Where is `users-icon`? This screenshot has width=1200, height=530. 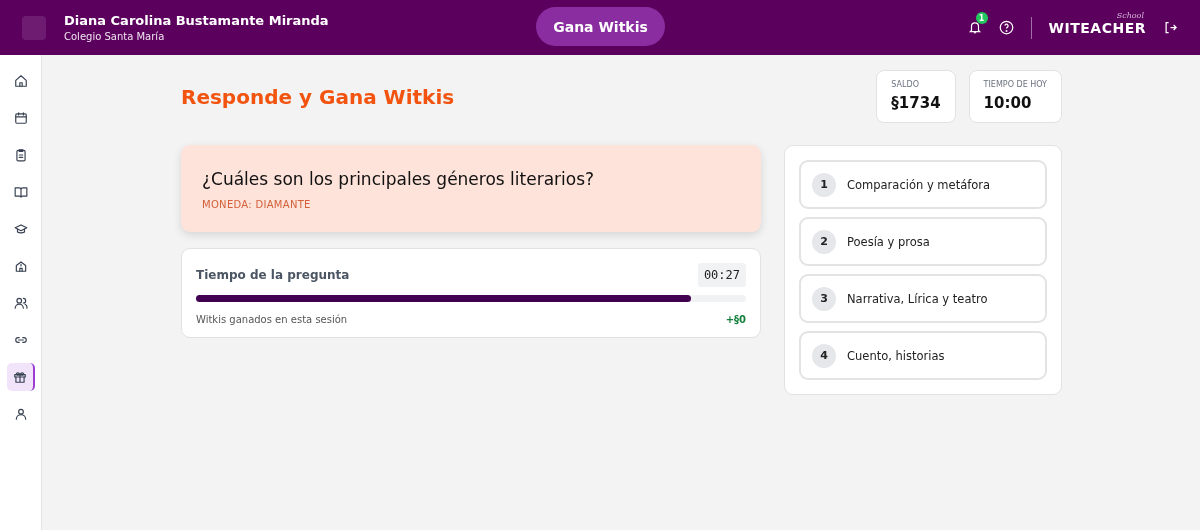
users-icon is located at coordinates (20, 303).